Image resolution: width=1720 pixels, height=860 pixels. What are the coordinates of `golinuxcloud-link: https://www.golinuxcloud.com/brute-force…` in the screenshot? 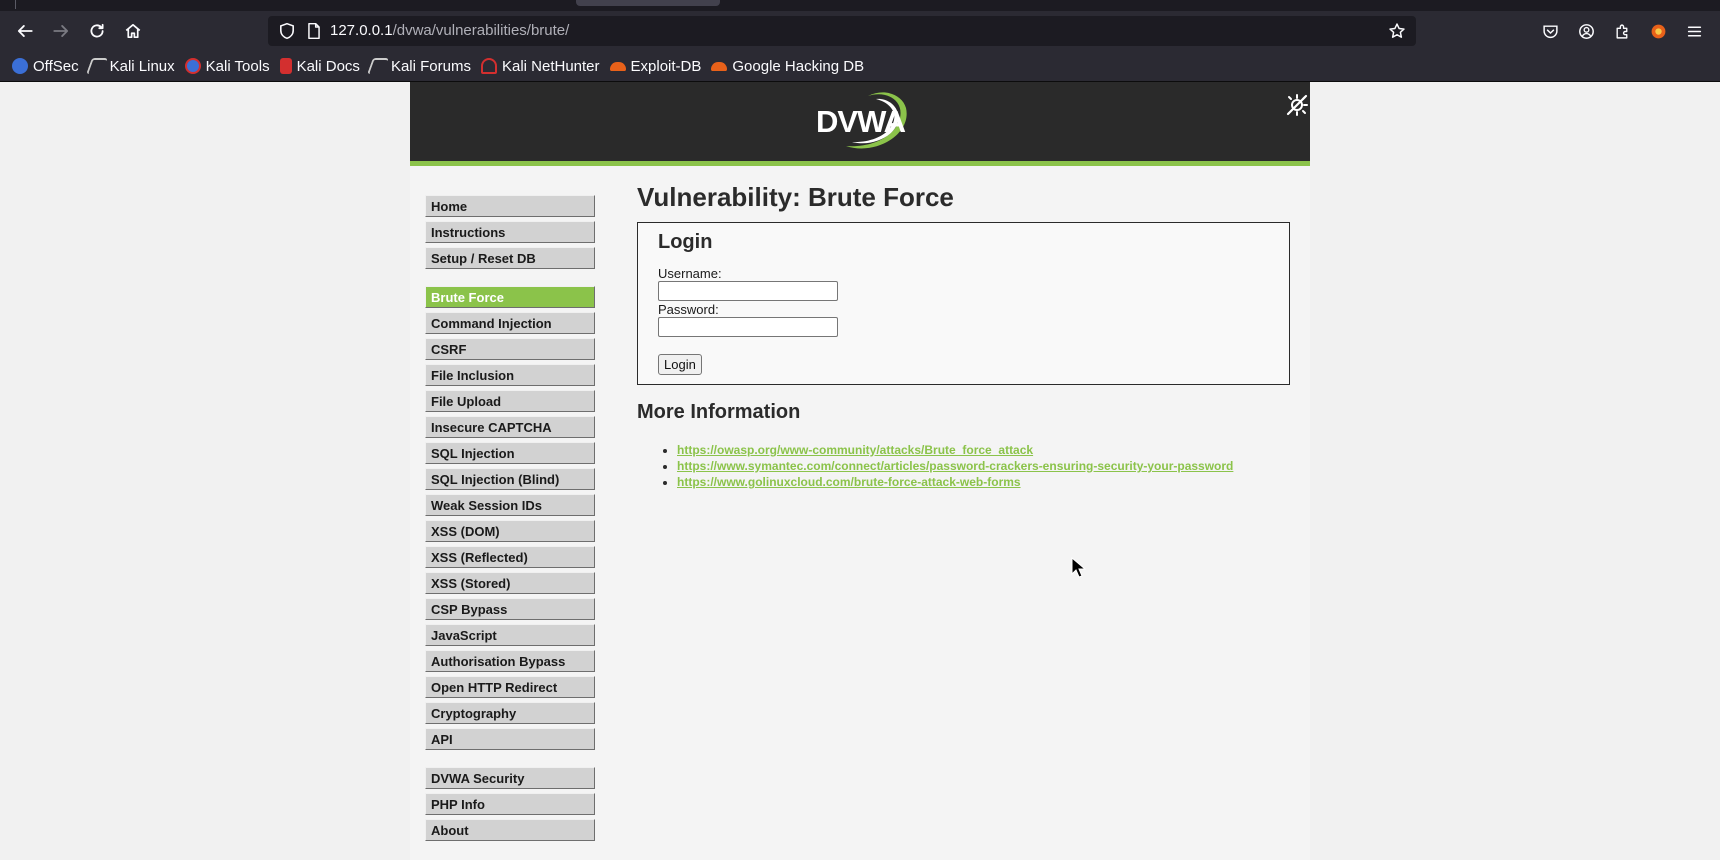 It's located at (849, 482).